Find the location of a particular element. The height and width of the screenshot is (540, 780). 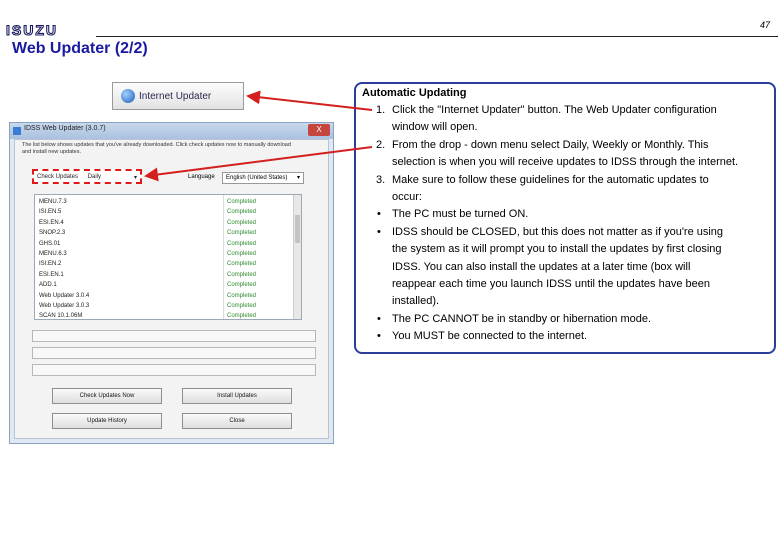

instructions-heading: Automatic Updating is located at coordinates (414, 93).